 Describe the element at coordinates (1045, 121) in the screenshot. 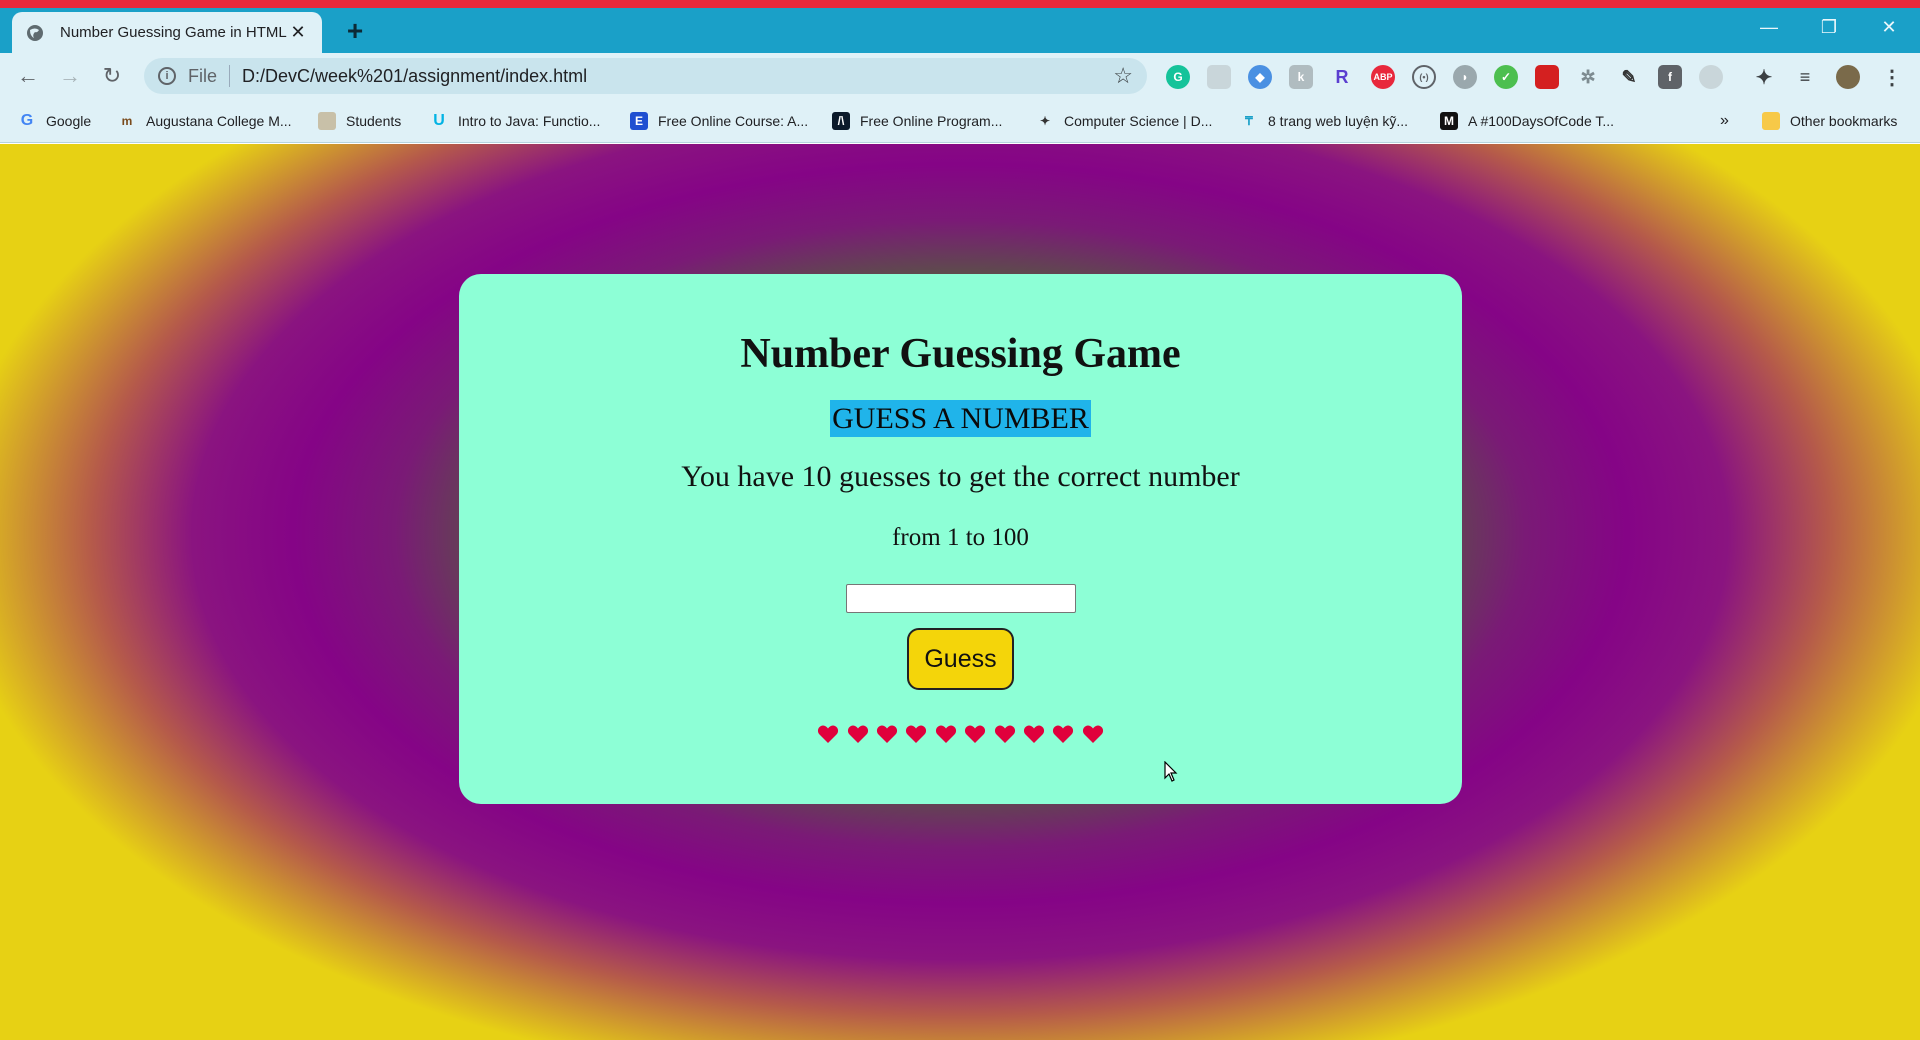

I see `cs-icon: ✦` at that location.